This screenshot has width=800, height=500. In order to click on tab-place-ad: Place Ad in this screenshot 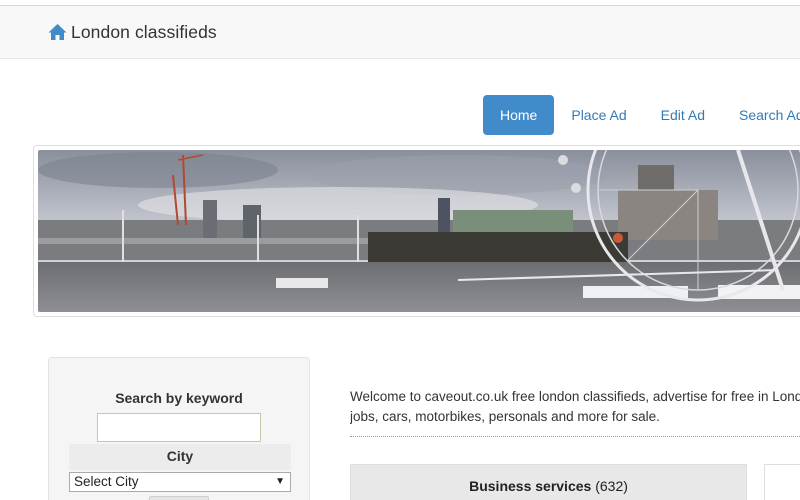, I will do `click(598, 115)`.